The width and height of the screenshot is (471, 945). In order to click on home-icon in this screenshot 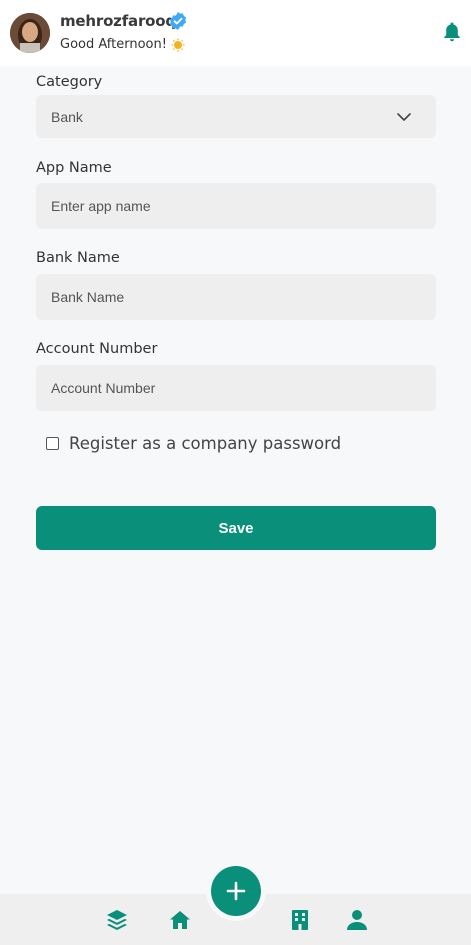, I will do `click(180, 920)`.